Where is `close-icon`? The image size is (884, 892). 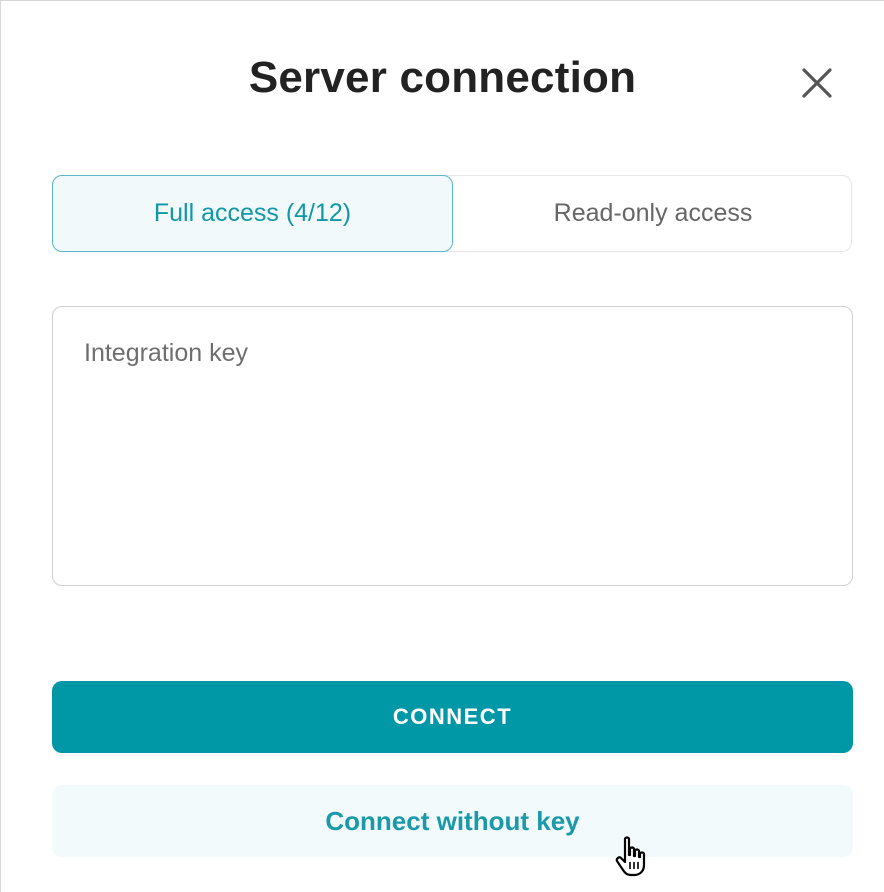
close-icon is located at coordinates (817, 83).